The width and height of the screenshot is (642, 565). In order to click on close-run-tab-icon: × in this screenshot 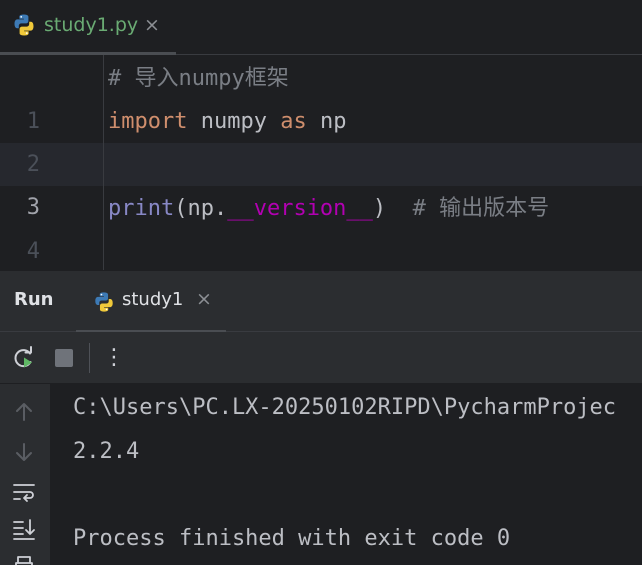, I will do `click(204, 299)`.